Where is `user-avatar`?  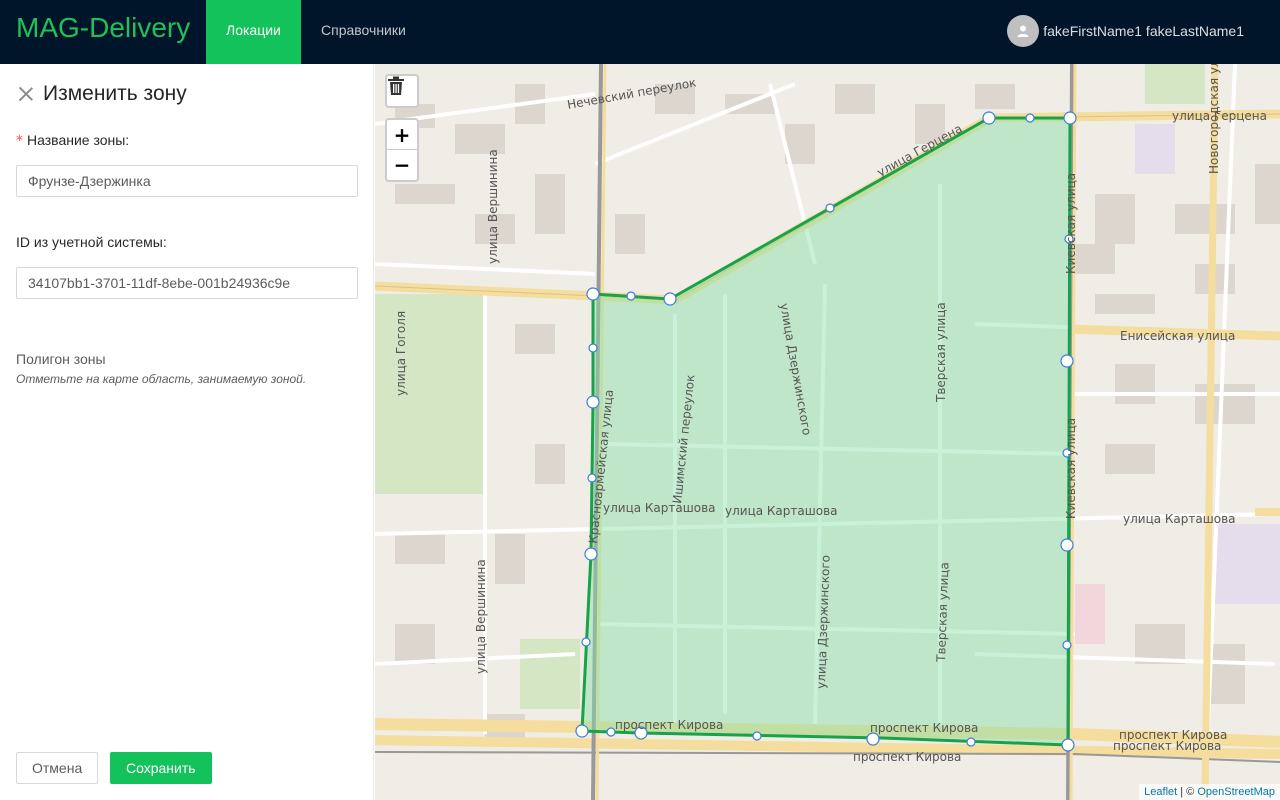
user-avatar is located at coordinates (1023, 31).